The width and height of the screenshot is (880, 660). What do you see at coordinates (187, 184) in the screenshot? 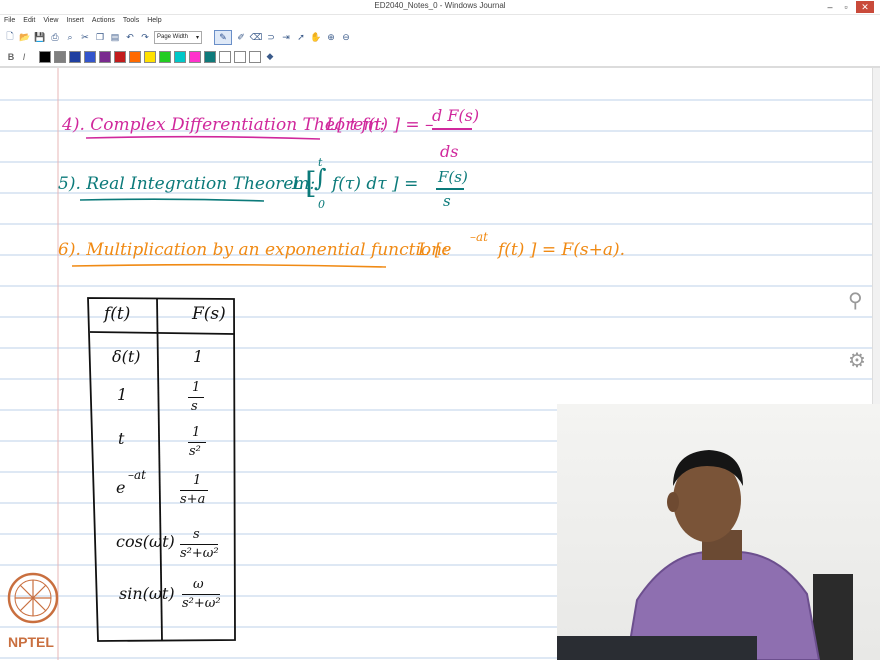
I see `theorem-5-label: 5). Real Integration Theorem:` at bounding box center [187, 184].